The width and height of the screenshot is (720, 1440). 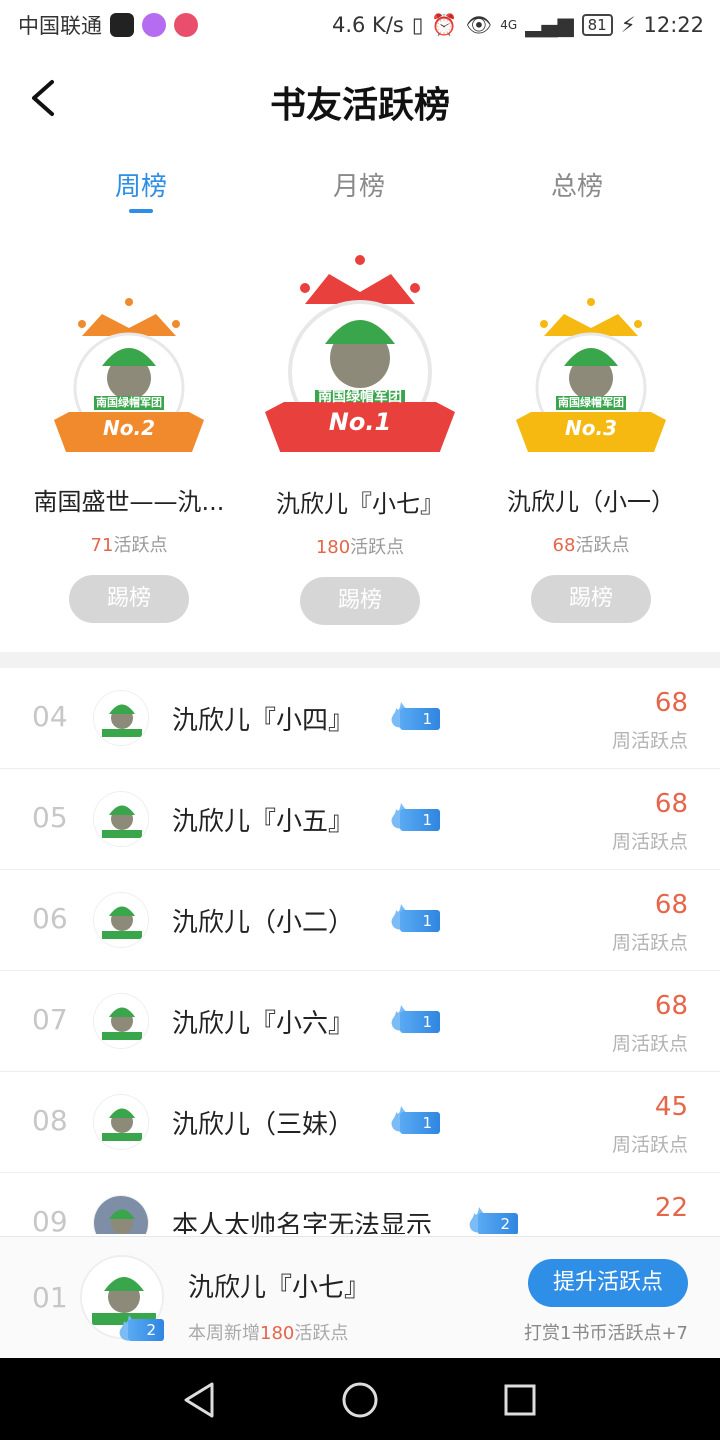 I want to click on points-value: 68, so click(x=564, y=545).